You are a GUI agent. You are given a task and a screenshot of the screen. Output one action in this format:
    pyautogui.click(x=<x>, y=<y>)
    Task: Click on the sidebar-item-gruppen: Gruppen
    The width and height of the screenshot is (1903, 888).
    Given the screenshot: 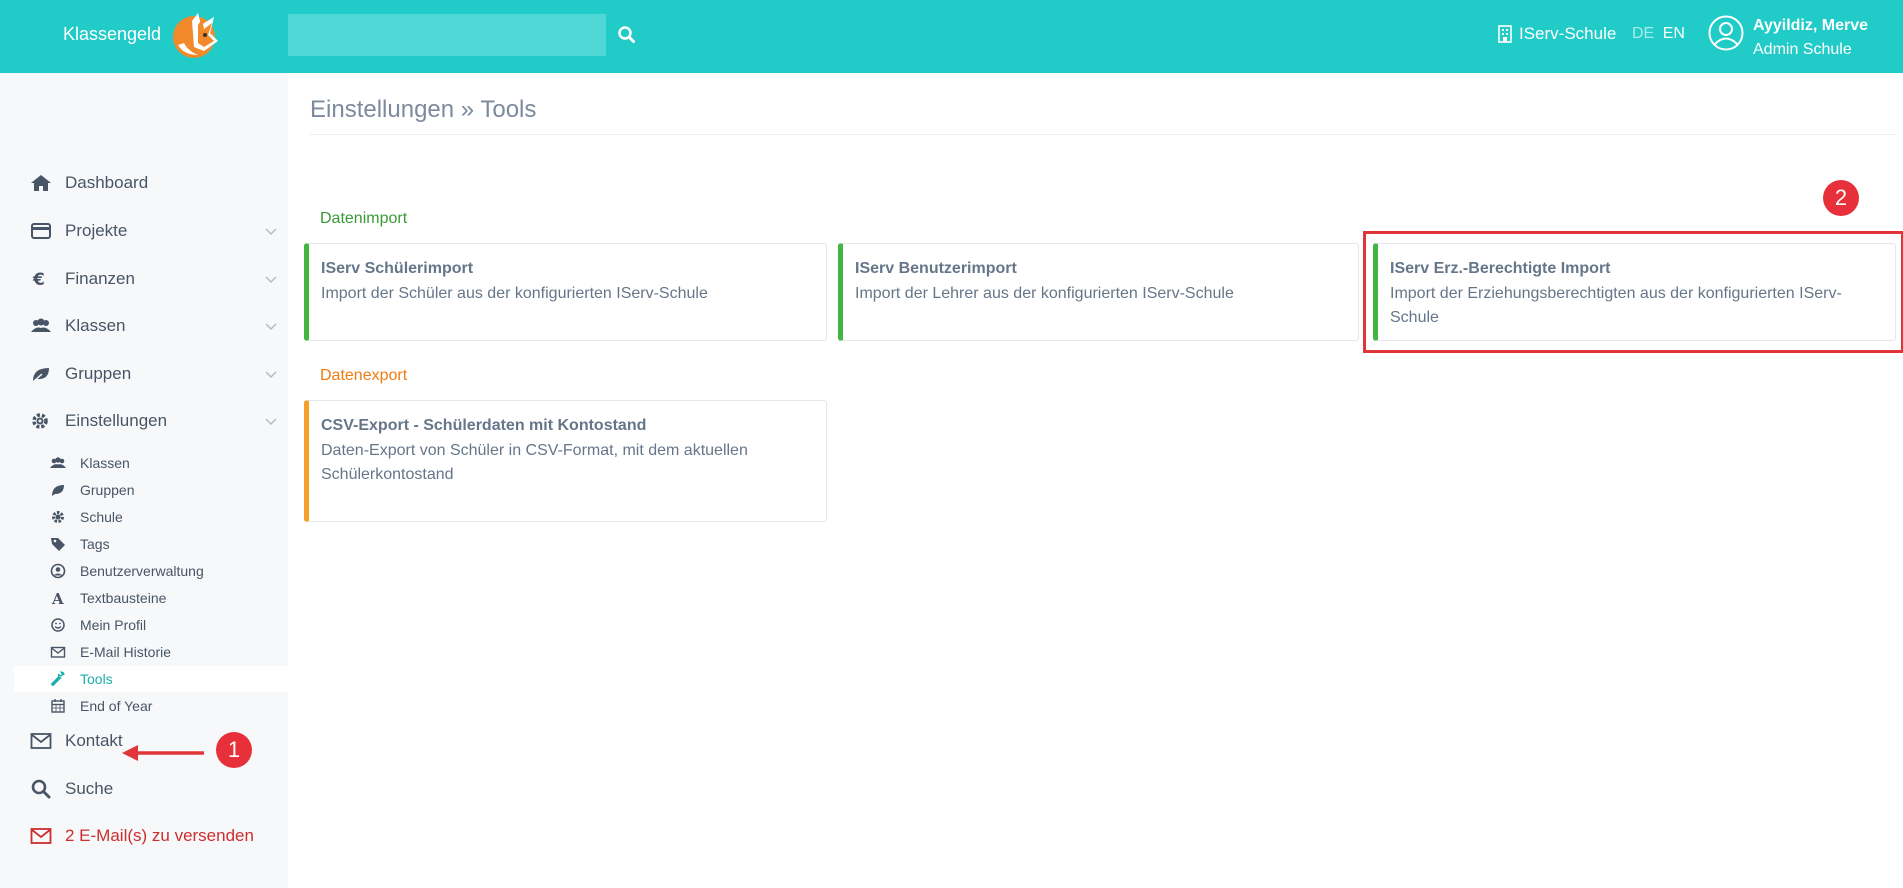 What is the action you would take?
    pyautogui.click(x=144, y=374)
    